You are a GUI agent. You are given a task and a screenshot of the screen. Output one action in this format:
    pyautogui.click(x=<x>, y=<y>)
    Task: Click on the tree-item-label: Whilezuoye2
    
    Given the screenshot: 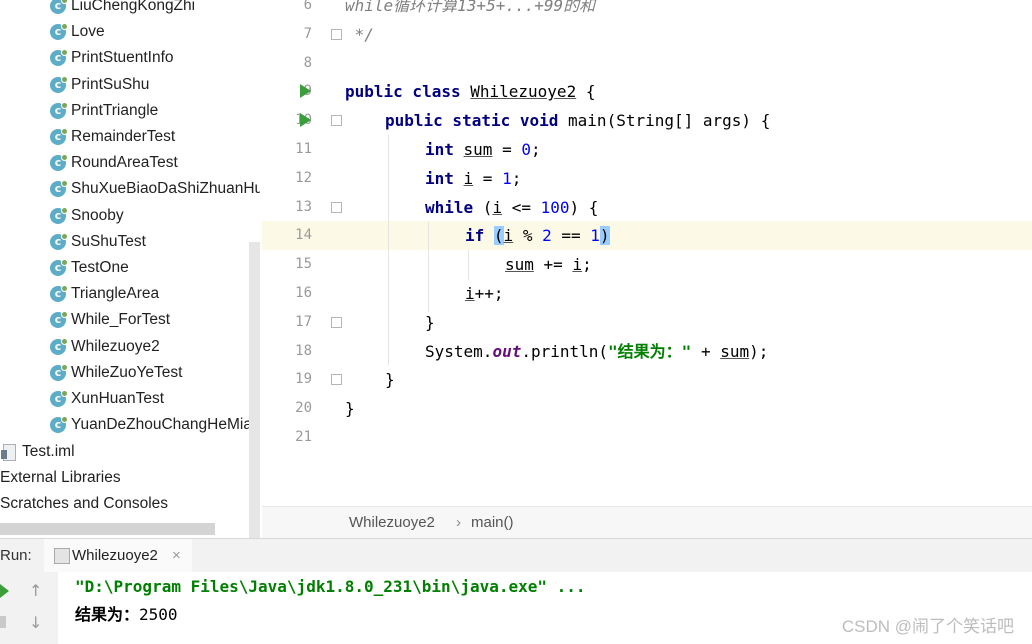 What is the action you would take?
    pyautogui.click(x=115, y=346)
    